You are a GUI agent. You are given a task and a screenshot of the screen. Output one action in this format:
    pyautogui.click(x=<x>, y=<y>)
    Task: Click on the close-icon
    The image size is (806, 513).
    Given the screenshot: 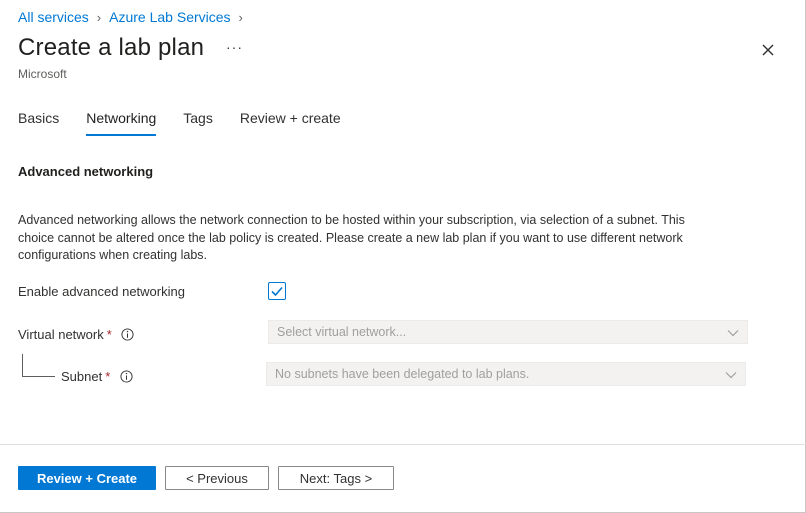 What is the action you would take?
    pyautogui.click(x=768, y=50)
    